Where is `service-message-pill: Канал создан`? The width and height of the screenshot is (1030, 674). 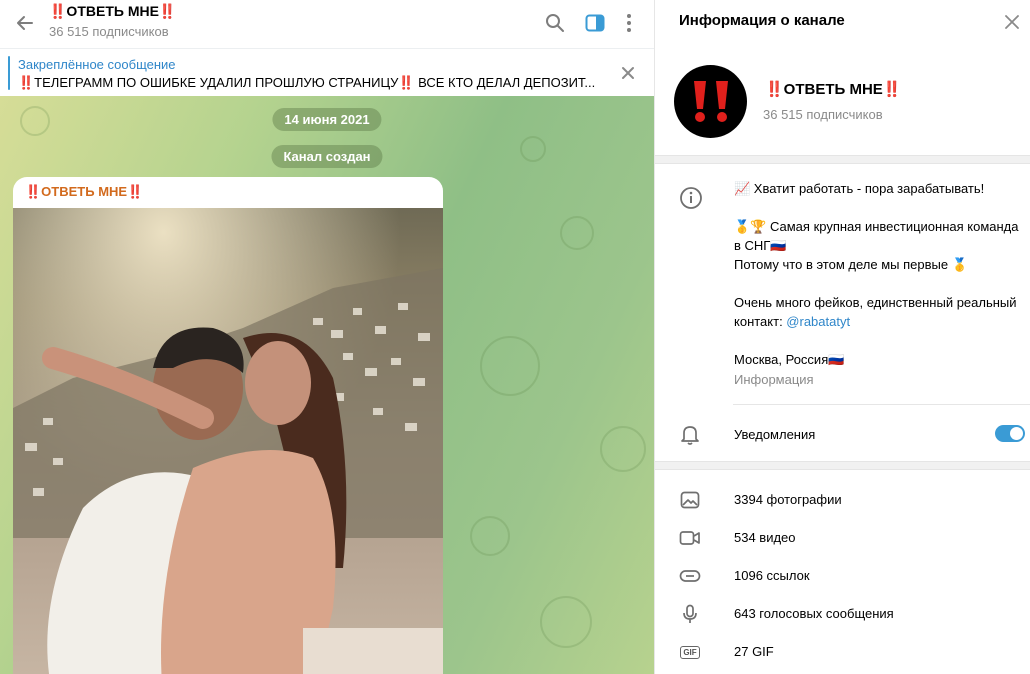
service-message-pill: Канал создан is located at coordinates (327, 156).